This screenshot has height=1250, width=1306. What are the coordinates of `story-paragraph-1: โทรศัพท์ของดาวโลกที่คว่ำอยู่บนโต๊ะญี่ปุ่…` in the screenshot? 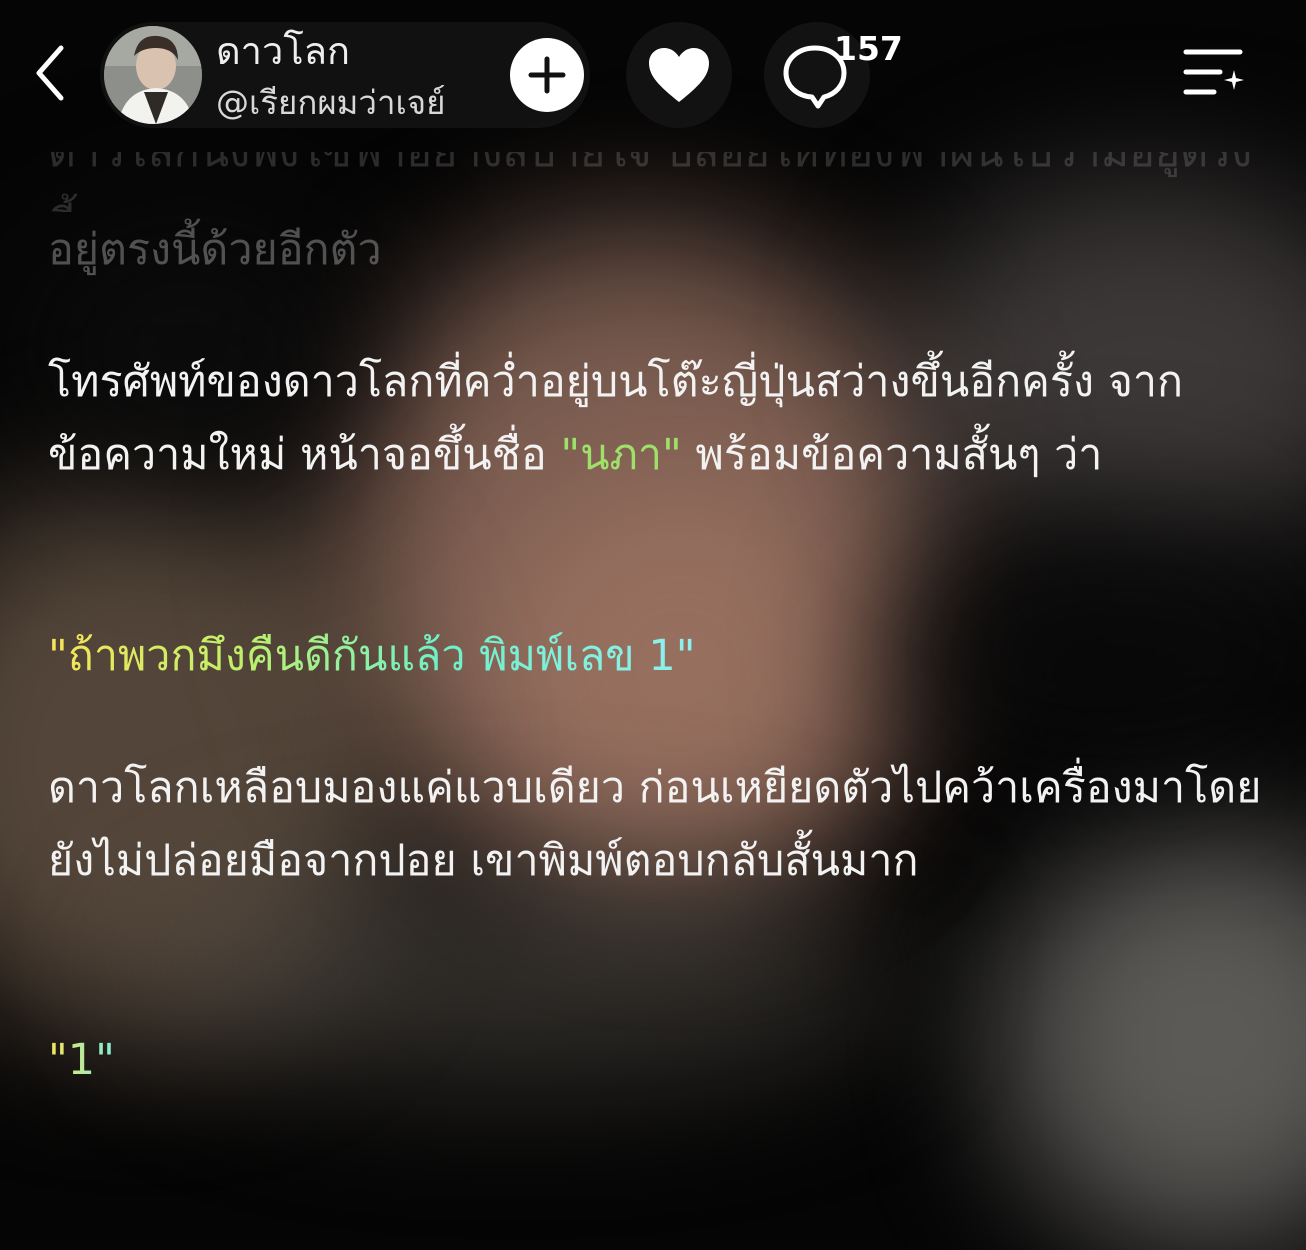 It's located at (616, 418).